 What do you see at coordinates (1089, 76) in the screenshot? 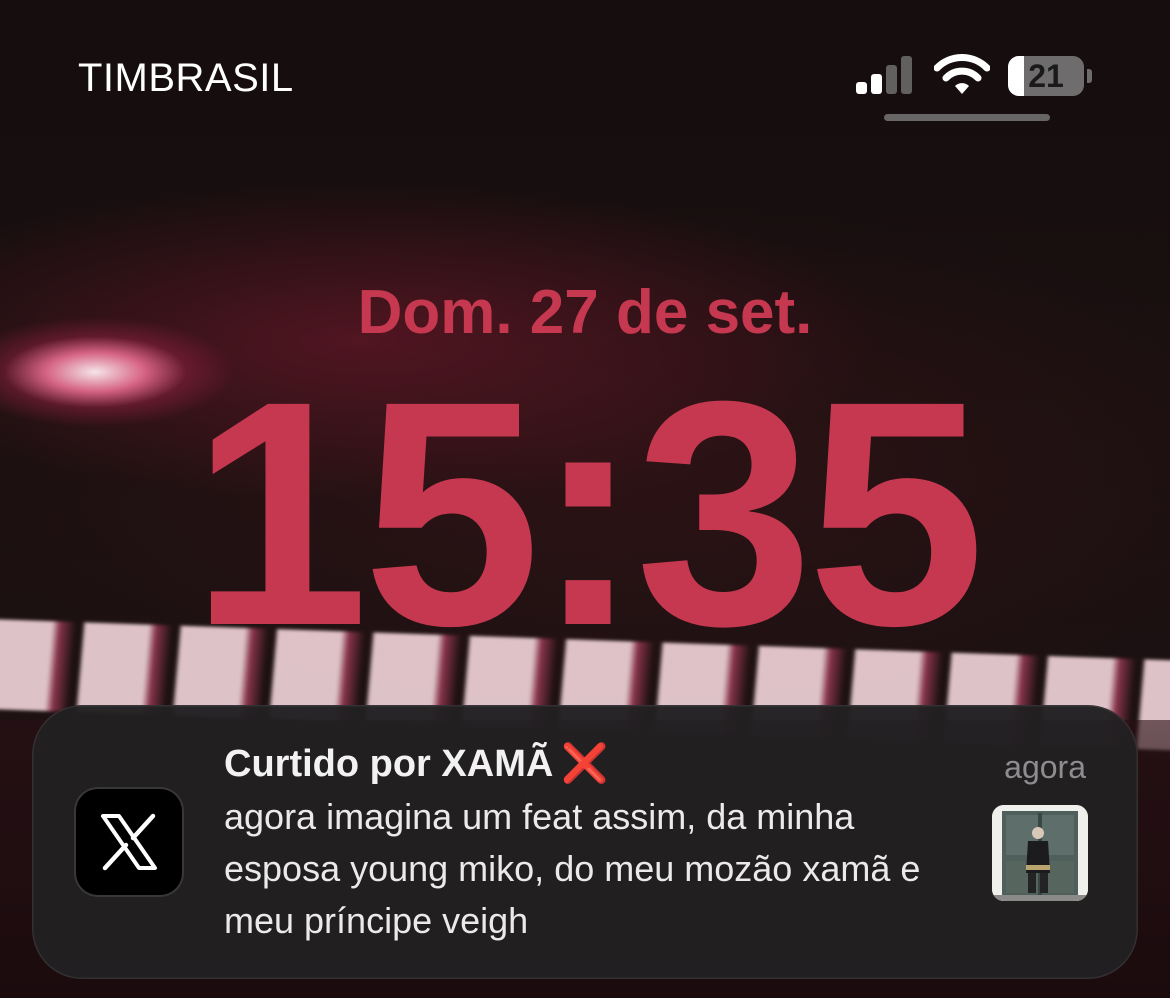
I see `battery-tip` at bounding box center [1089, 76].